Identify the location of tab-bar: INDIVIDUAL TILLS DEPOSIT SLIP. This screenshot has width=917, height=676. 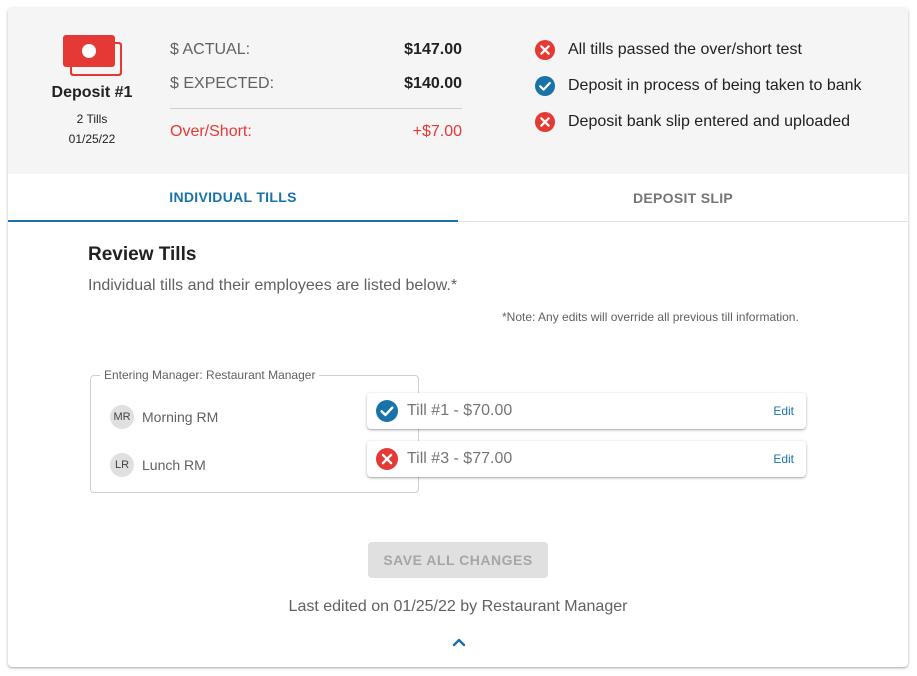
(458, 198).